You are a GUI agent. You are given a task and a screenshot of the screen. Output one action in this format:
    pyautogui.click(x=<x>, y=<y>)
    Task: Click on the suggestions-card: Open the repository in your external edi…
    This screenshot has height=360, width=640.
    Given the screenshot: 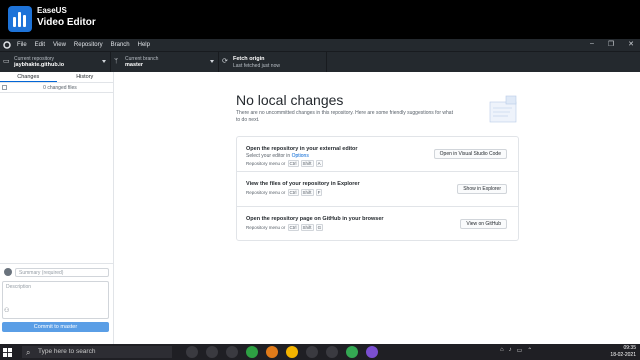 What is the action you would take?
    pyautogui.click(x=377, y=188)
    